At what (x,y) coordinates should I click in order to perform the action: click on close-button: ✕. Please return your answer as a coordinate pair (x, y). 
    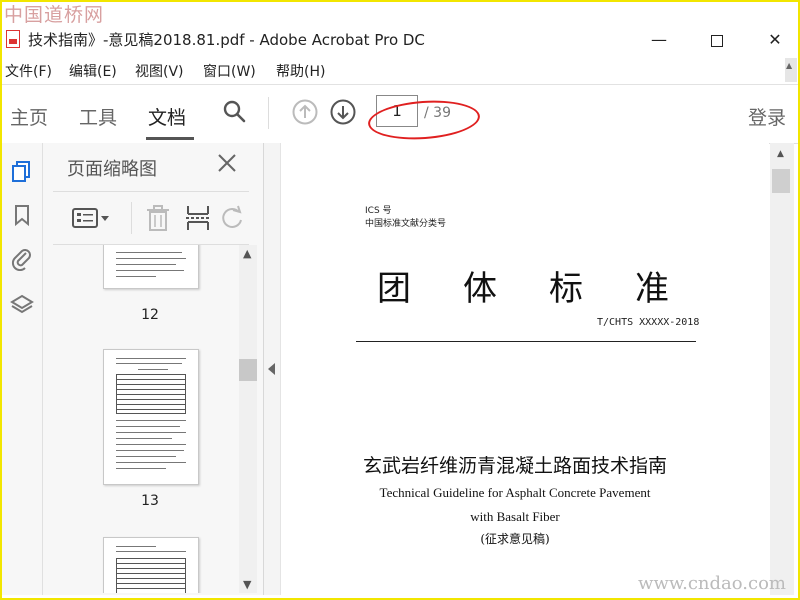
    Looking at the image, I should click on (775, 40).